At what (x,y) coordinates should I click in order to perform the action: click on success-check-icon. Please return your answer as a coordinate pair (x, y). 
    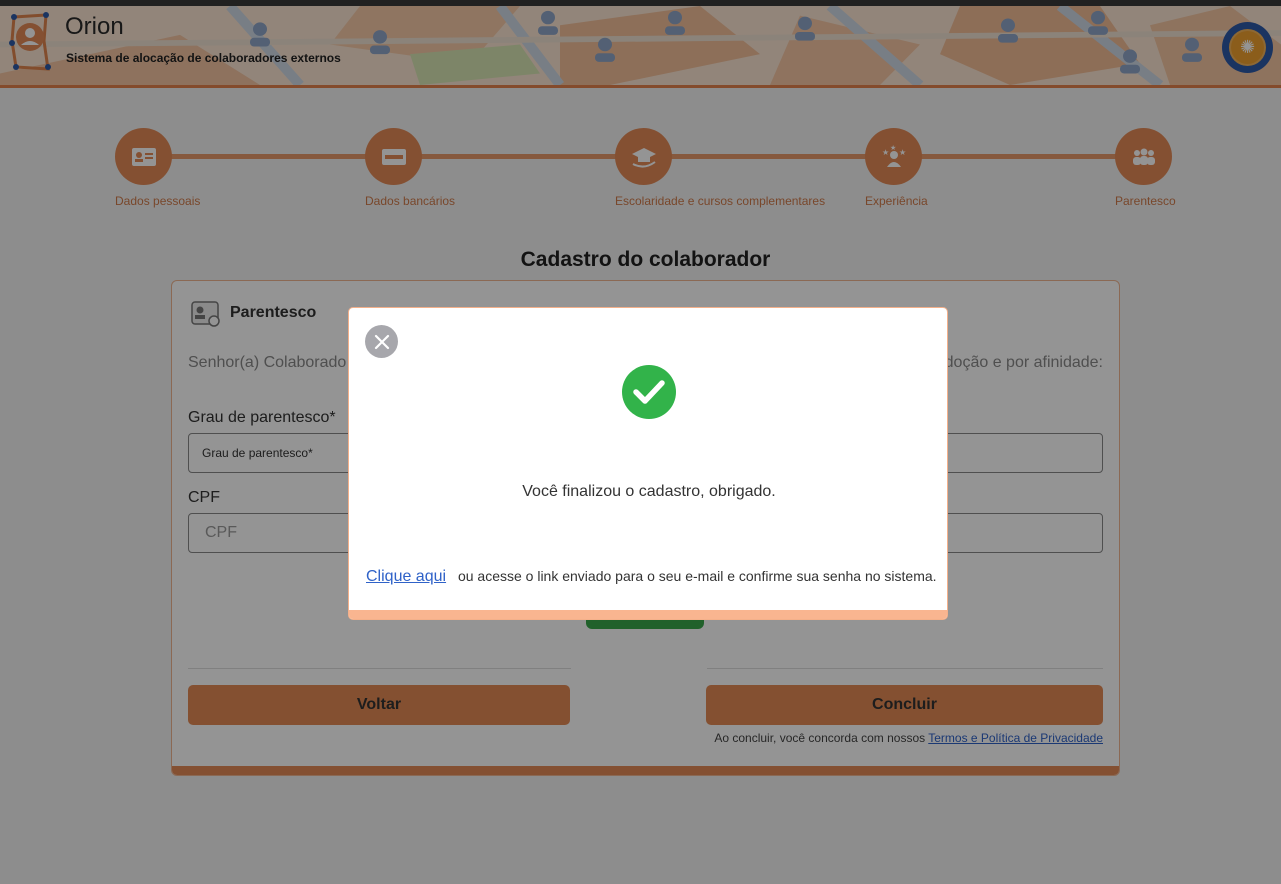
    Looking at the image, I should click on (649, 392).